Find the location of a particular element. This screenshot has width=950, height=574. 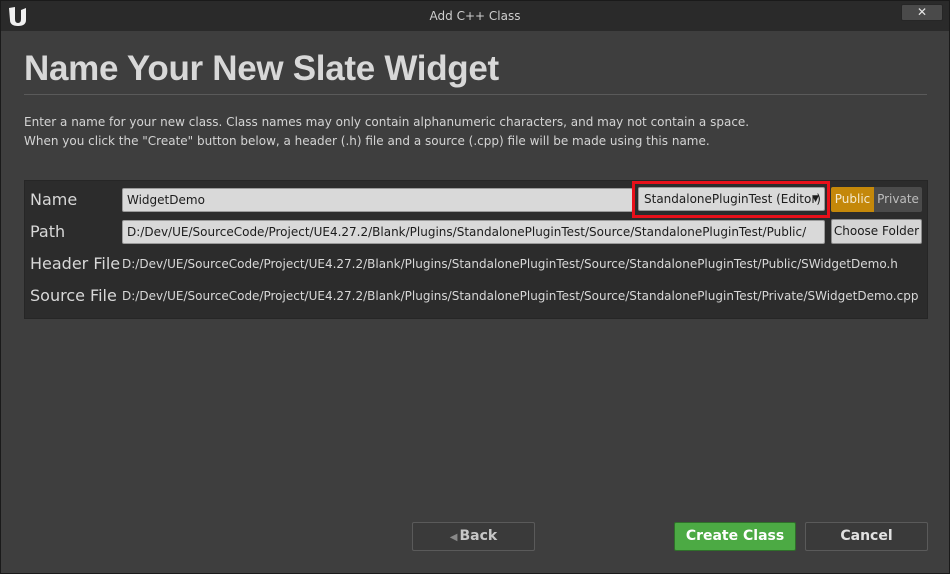

back-button-label: Back is located at coordinates (478, 536).